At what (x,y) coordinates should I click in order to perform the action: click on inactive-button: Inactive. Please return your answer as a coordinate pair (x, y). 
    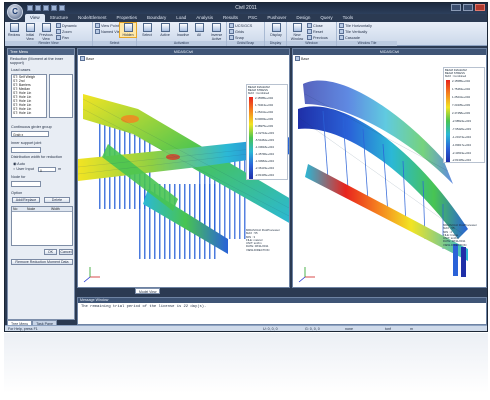
    Looking at the image, I should click on (183, 30).